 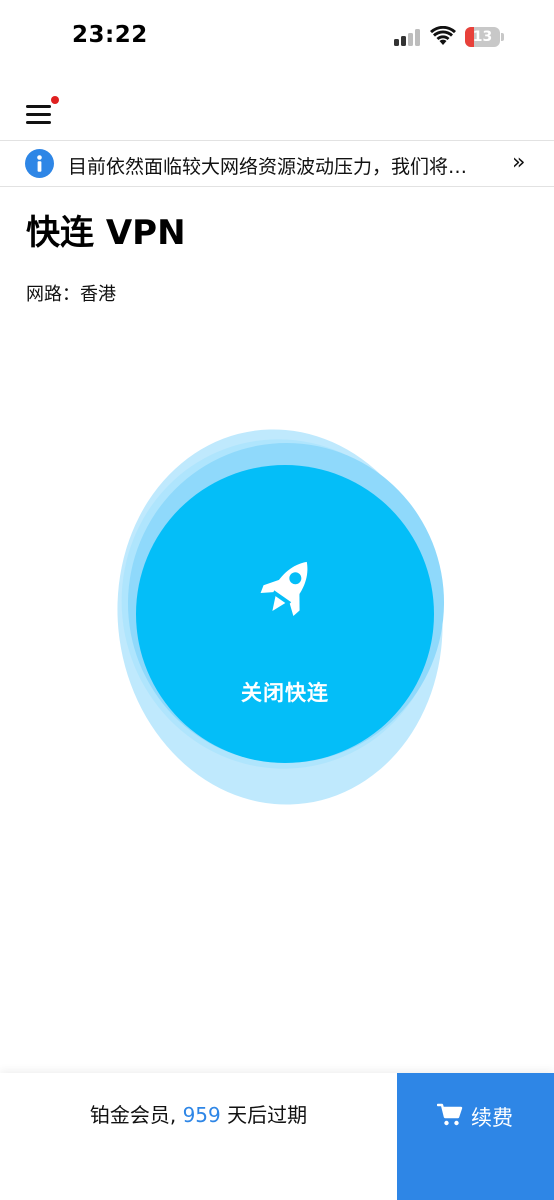 What do you see at coordinates (136, 1115) in the screenshot?
I see `membership-prefix: 铂金会员,` at bounding box center [136, 1115].